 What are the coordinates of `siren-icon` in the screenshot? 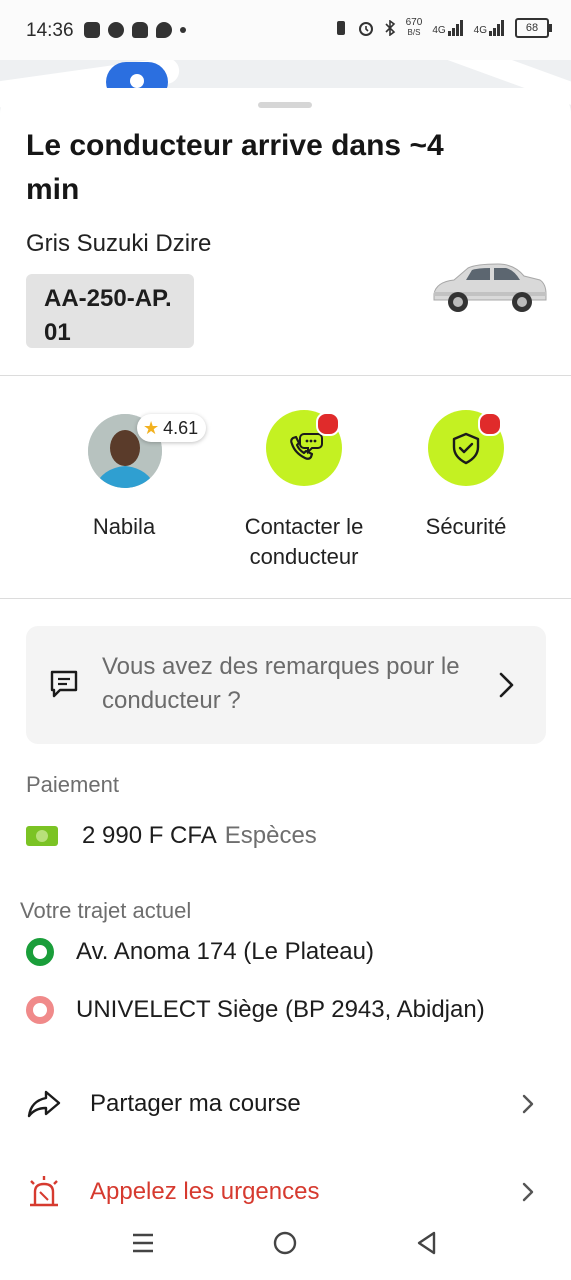 It's located at (44, 1191).